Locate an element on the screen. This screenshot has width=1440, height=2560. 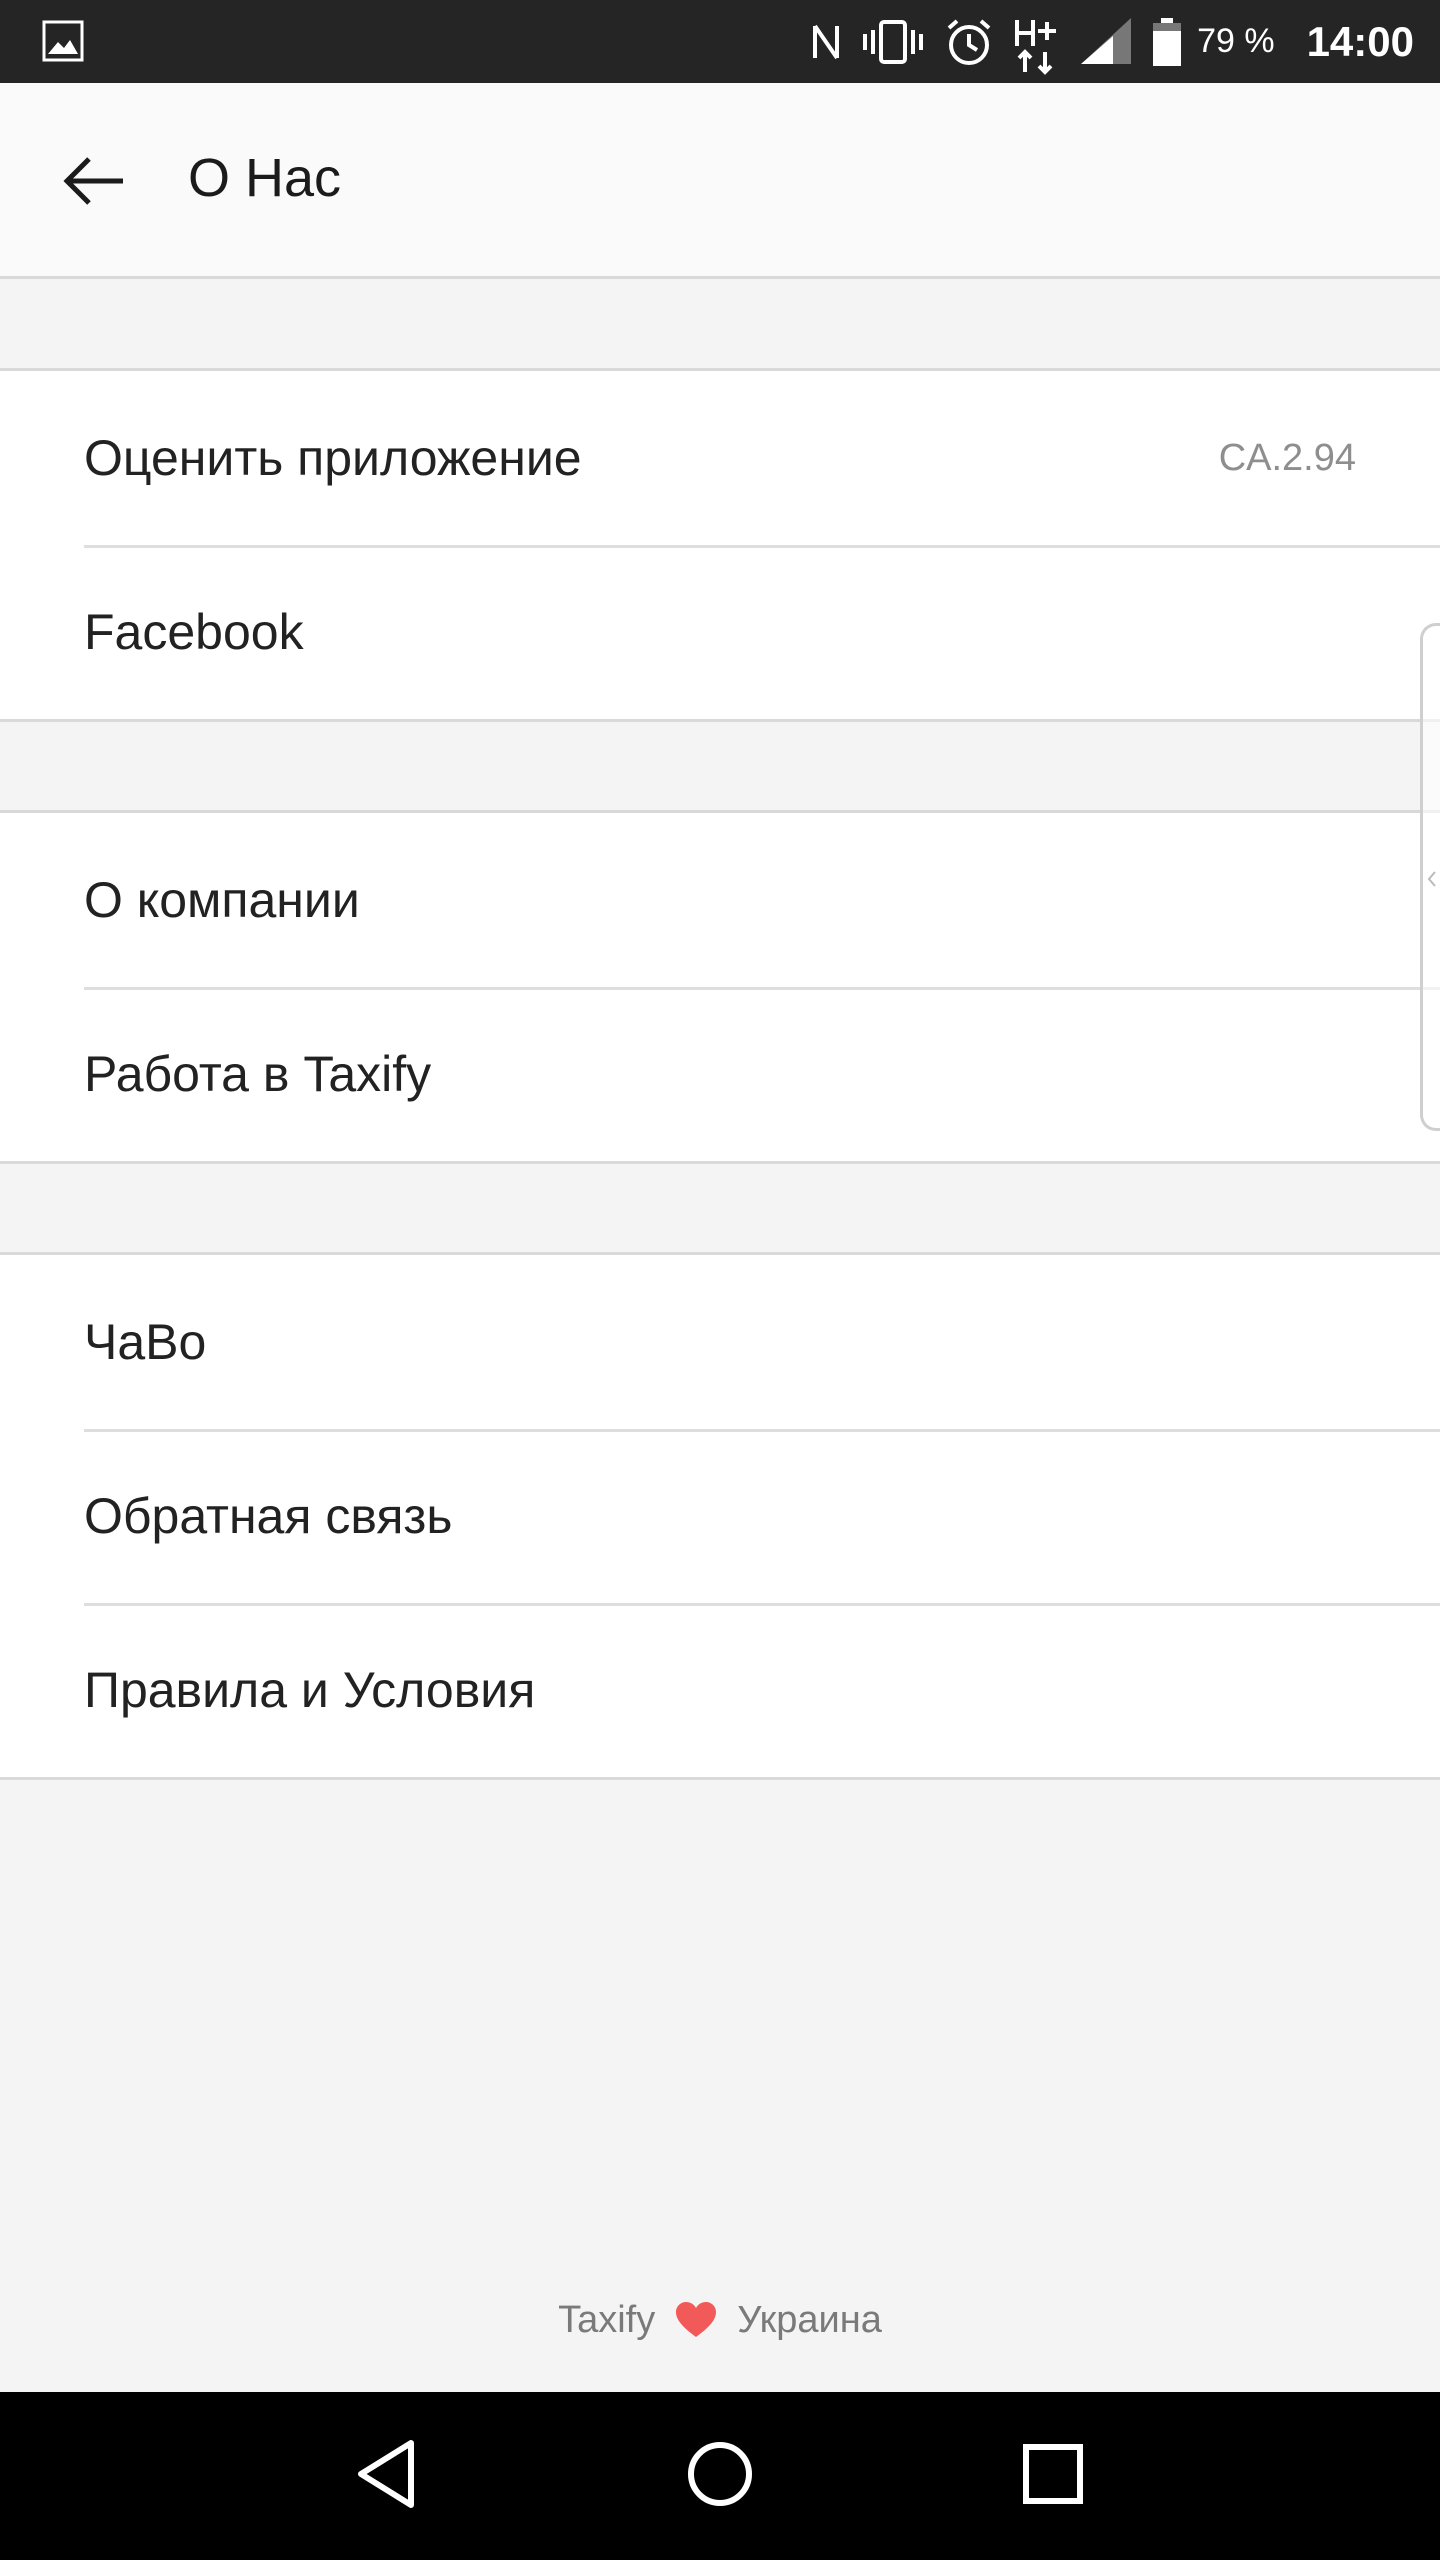
list-item-label: Обратная связь is located at coordinates (268, 1516).